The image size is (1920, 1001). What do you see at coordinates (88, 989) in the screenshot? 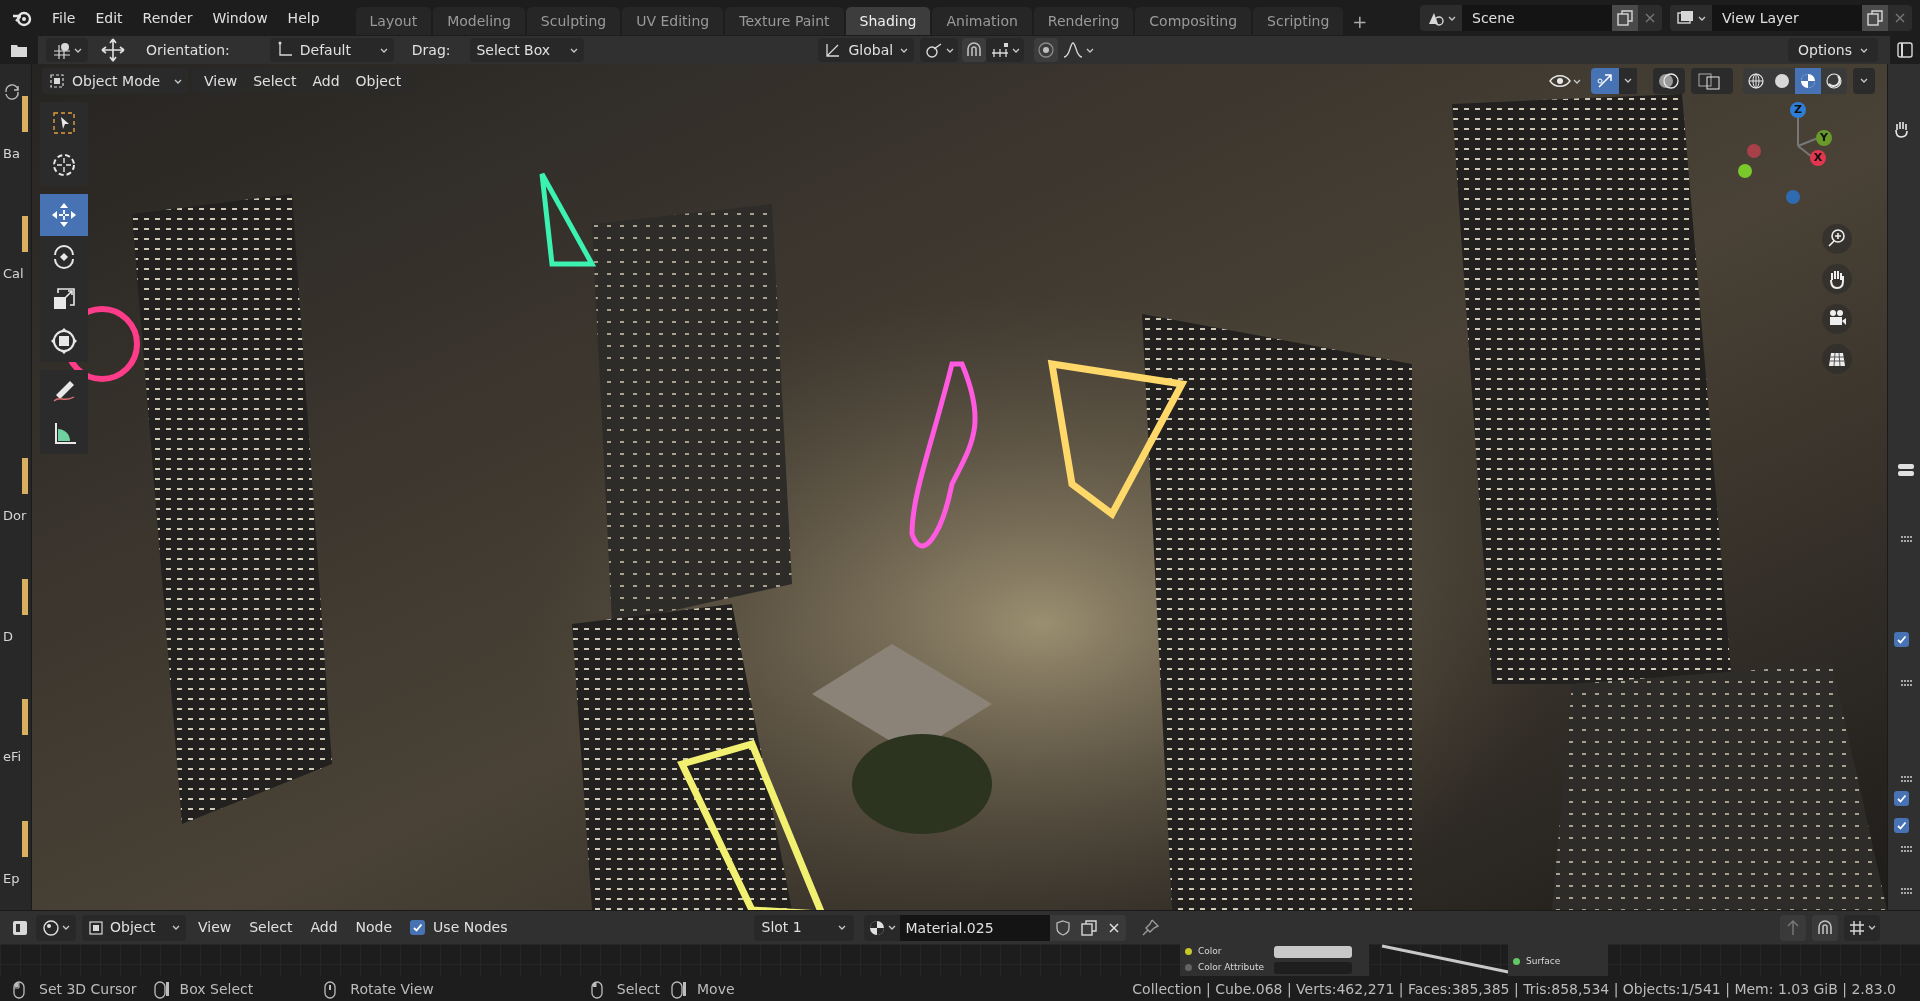
I see `status-hint: Set 3D Cursor` at bounding box center [88, 989].